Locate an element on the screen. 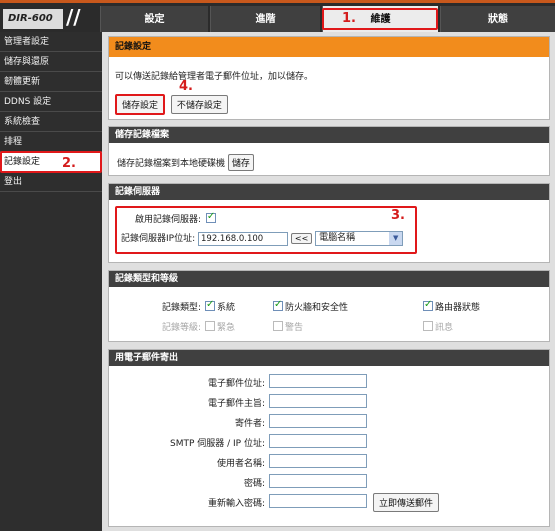  highlight-tab-maintenance is located at coordinates (380, 19).